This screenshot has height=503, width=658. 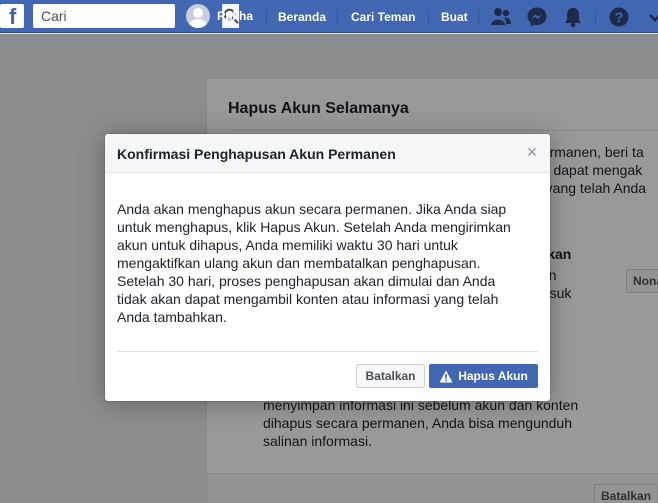 I want to click on profile-name: Rakha, so click(x=235, y=16).